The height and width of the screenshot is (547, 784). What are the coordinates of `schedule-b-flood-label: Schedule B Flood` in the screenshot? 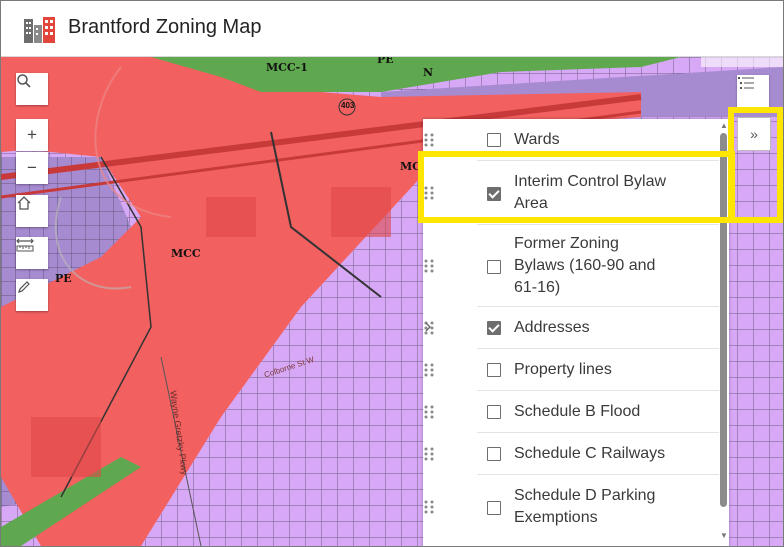 It's located at (577, 411).